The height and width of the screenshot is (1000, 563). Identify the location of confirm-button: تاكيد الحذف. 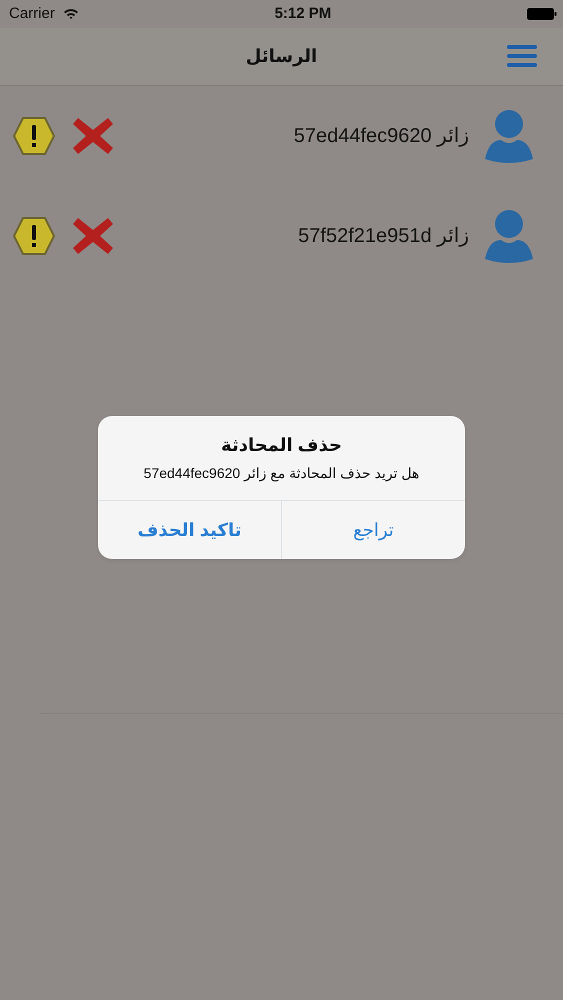
(190, 530).